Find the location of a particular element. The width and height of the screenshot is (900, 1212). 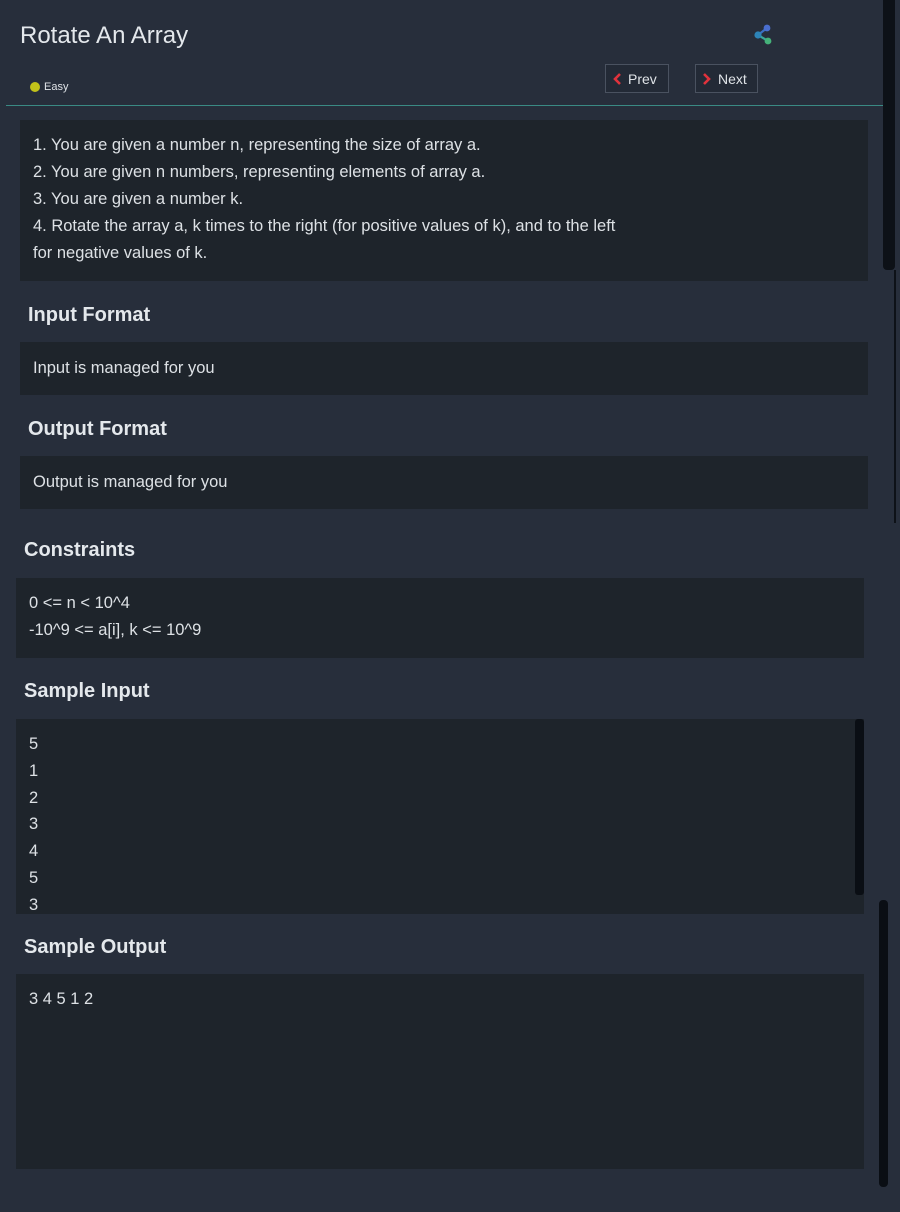

output-format-box: Output is managed for you is located at coordinates (444, 482).